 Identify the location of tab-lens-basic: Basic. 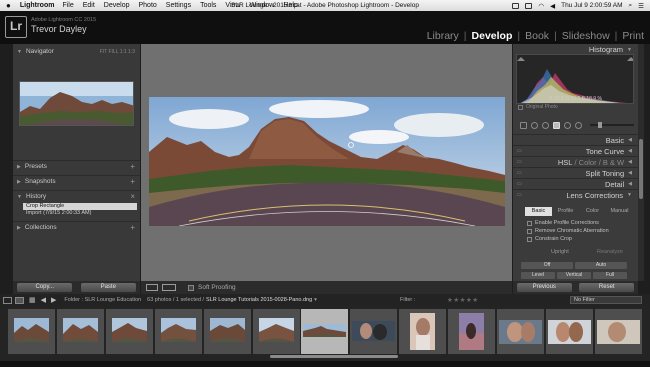
(538, 211).